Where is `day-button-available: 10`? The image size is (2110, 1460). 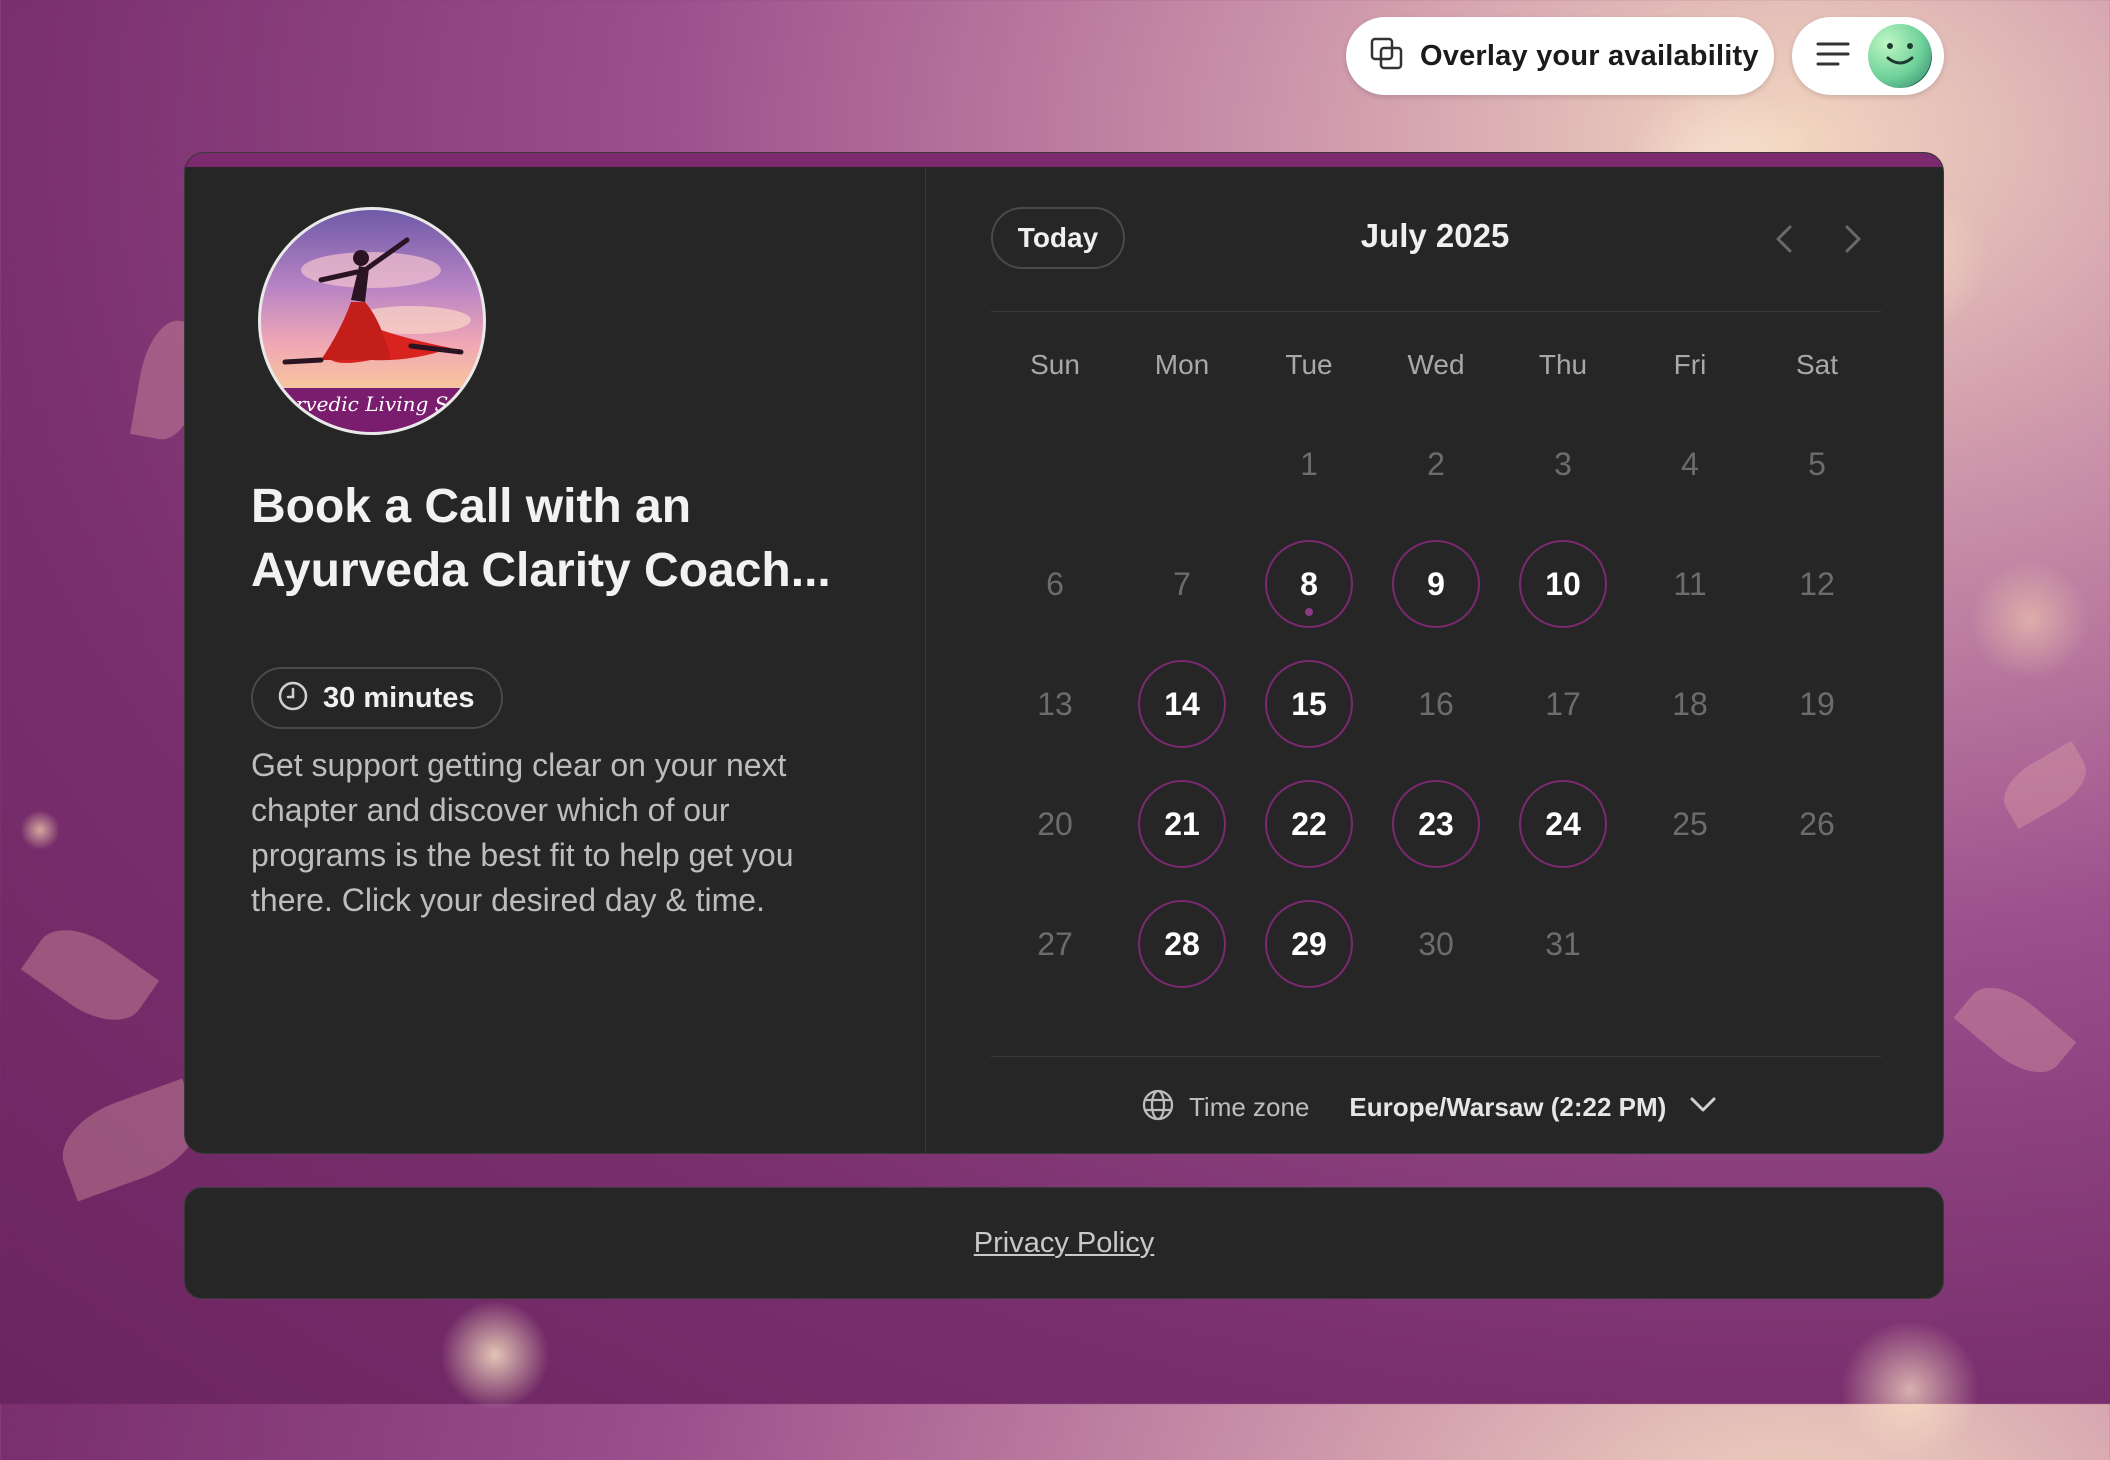 day-button-available: 10 is located at coordinates (1563, 584).